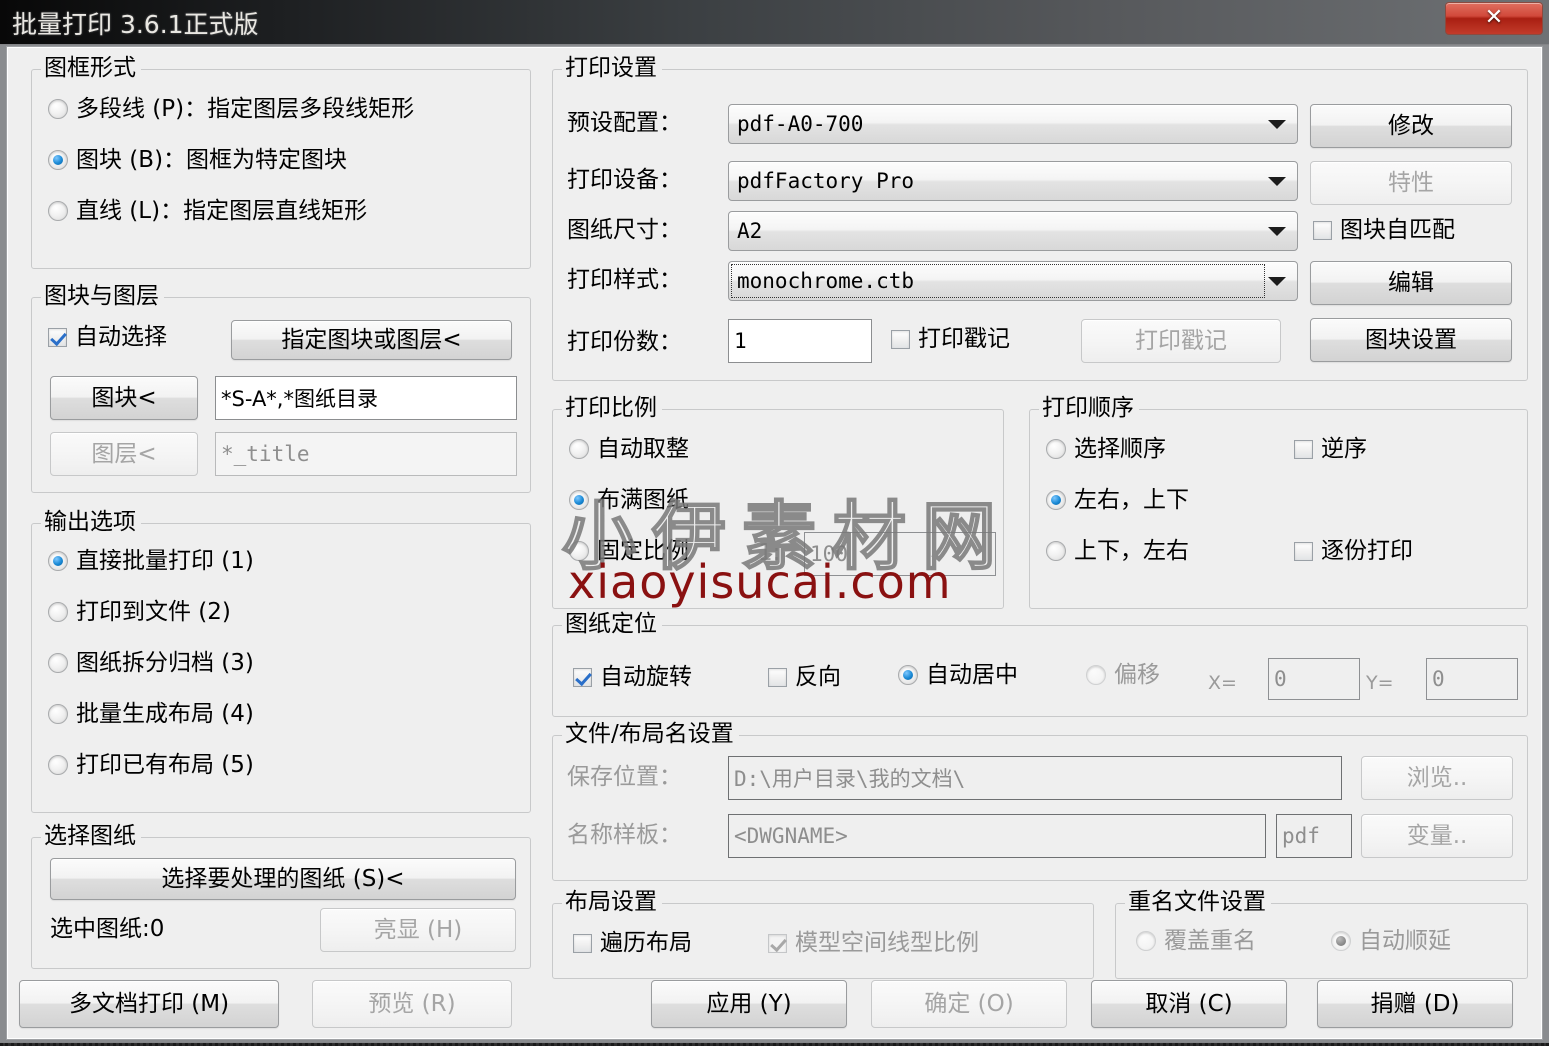  Describe the element at coordinates (124, 398) in the screenshot. I see `block-pick-button: 图块<` at that location.